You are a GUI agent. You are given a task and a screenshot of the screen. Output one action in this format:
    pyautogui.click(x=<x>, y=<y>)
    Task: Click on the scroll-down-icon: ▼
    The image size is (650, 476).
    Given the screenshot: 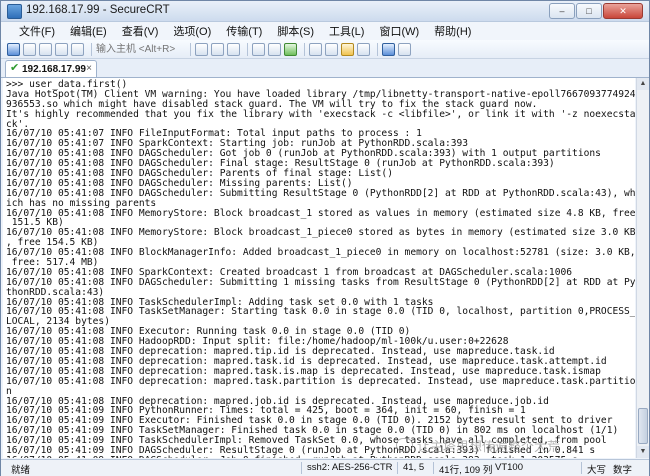 What is the action you would take?
    pyautogui.click(x=643, y=452)
    